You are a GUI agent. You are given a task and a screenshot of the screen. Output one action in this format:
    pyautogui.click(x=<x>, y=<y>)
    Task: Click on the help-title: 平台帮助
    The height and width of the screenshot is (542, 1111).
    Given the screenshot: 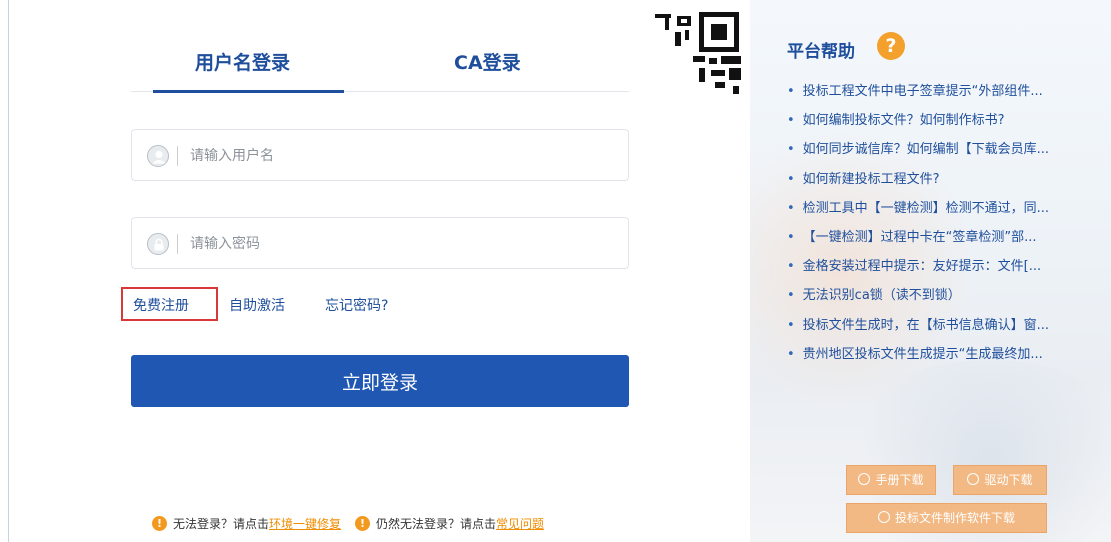 What is the action you would take?
    pyautogui.click(x=821, y=52)
    